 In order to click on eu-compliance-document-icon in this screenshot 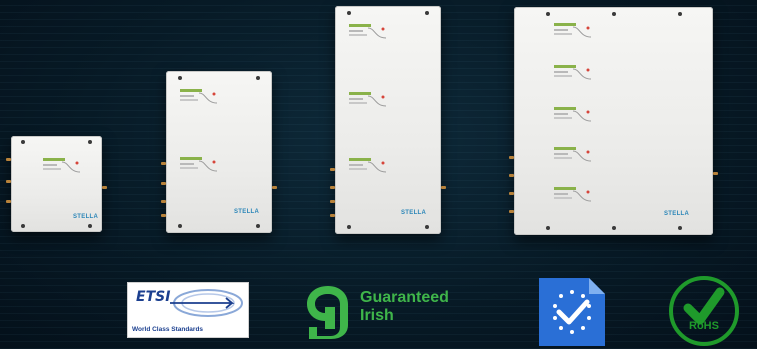, I will do `click(572, 312)`.